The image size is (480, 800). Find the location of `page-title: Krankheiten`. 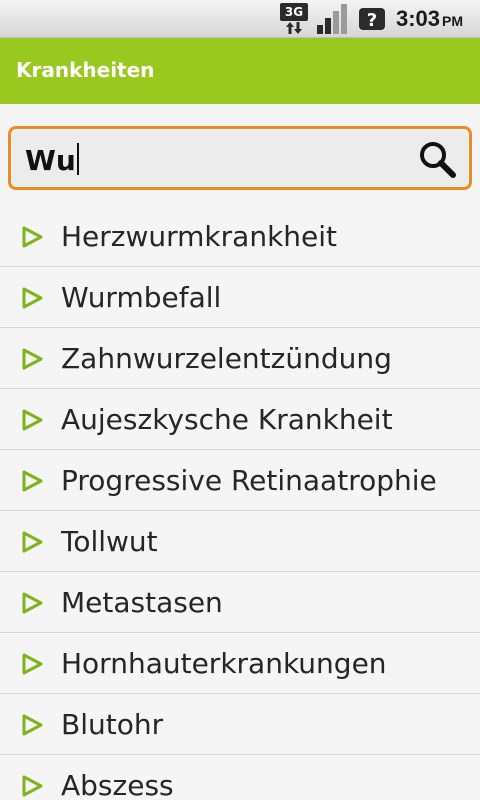

page-title: Krankheiten is located at coordinates (85, 70).